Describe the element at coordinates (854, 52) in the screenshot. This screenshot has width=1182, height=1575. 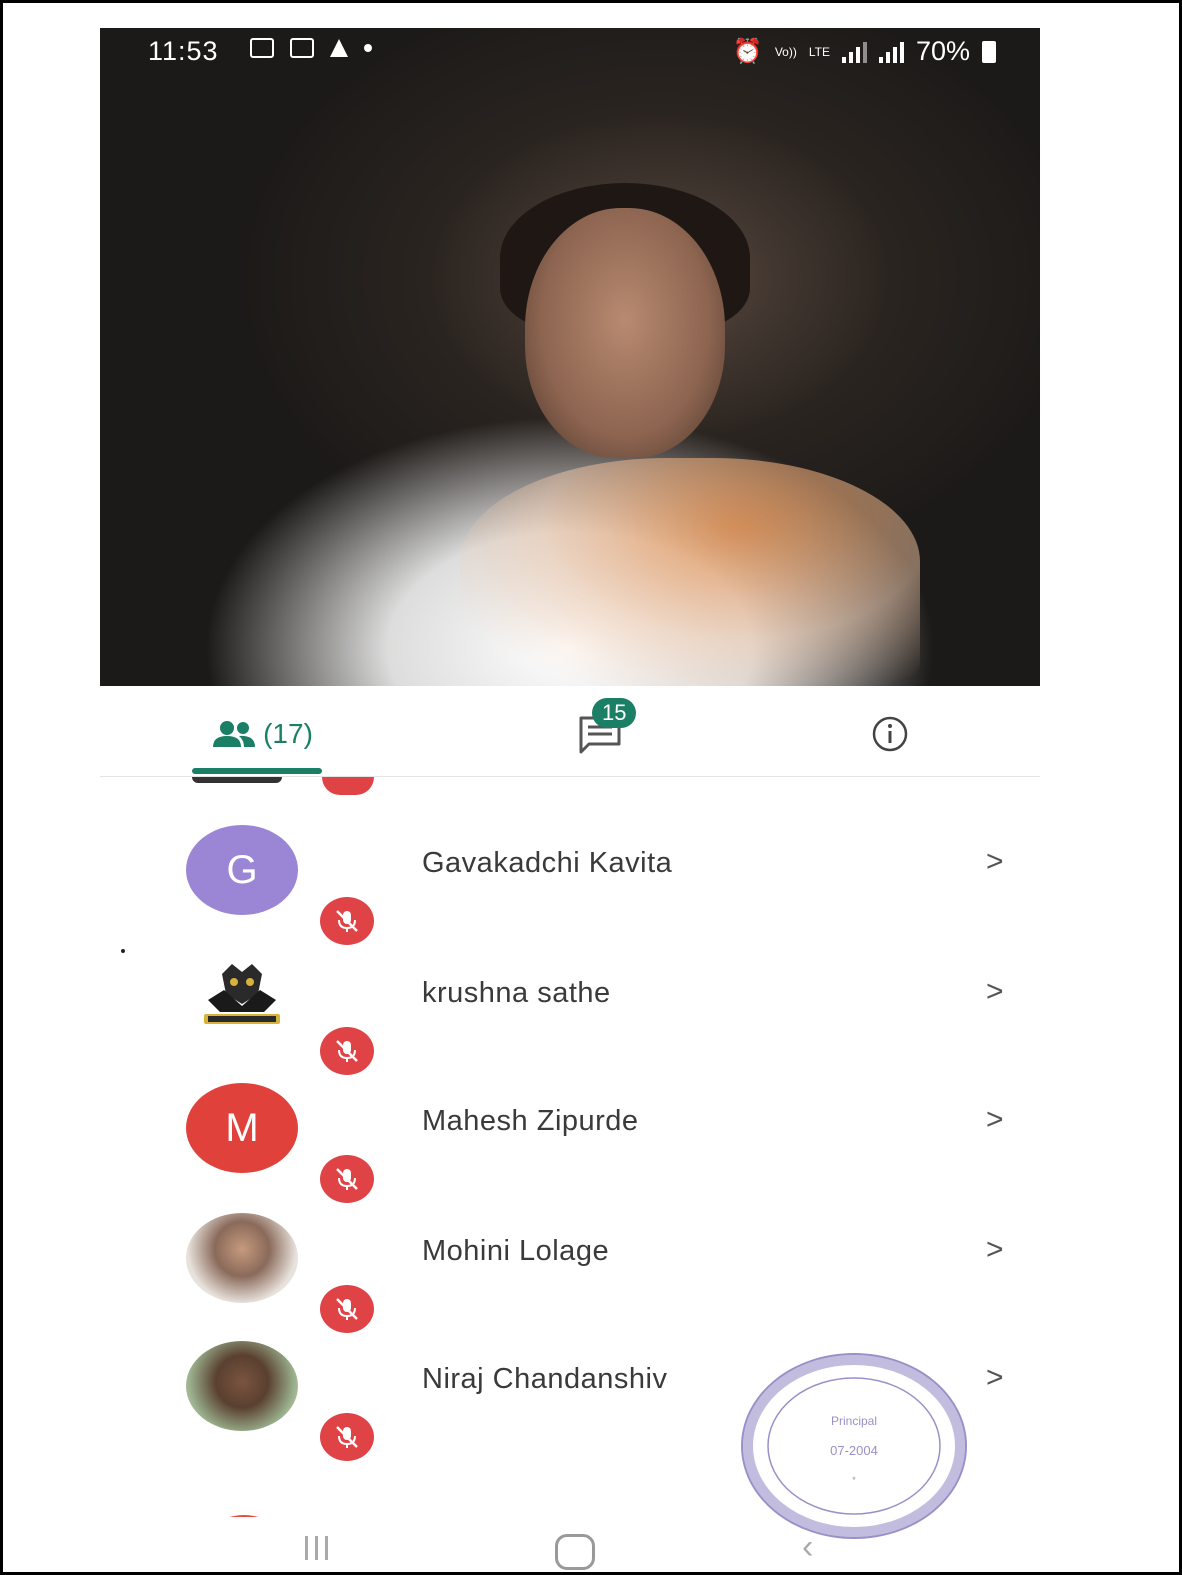
I see `signal-1-icon` at that location.